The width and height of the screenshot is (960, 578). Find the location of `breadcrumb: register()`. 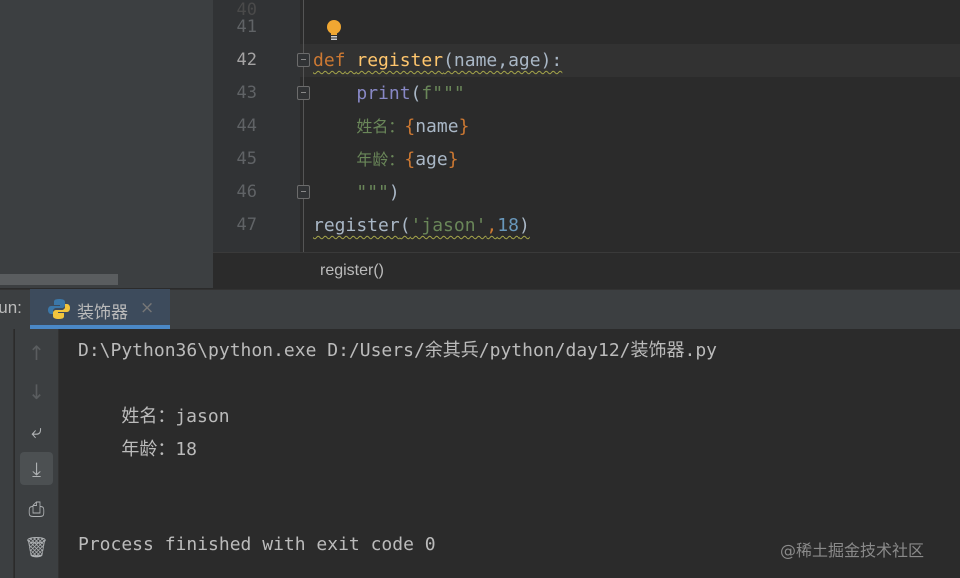

breadcrumb: register() is located at coordinates (352, 271).